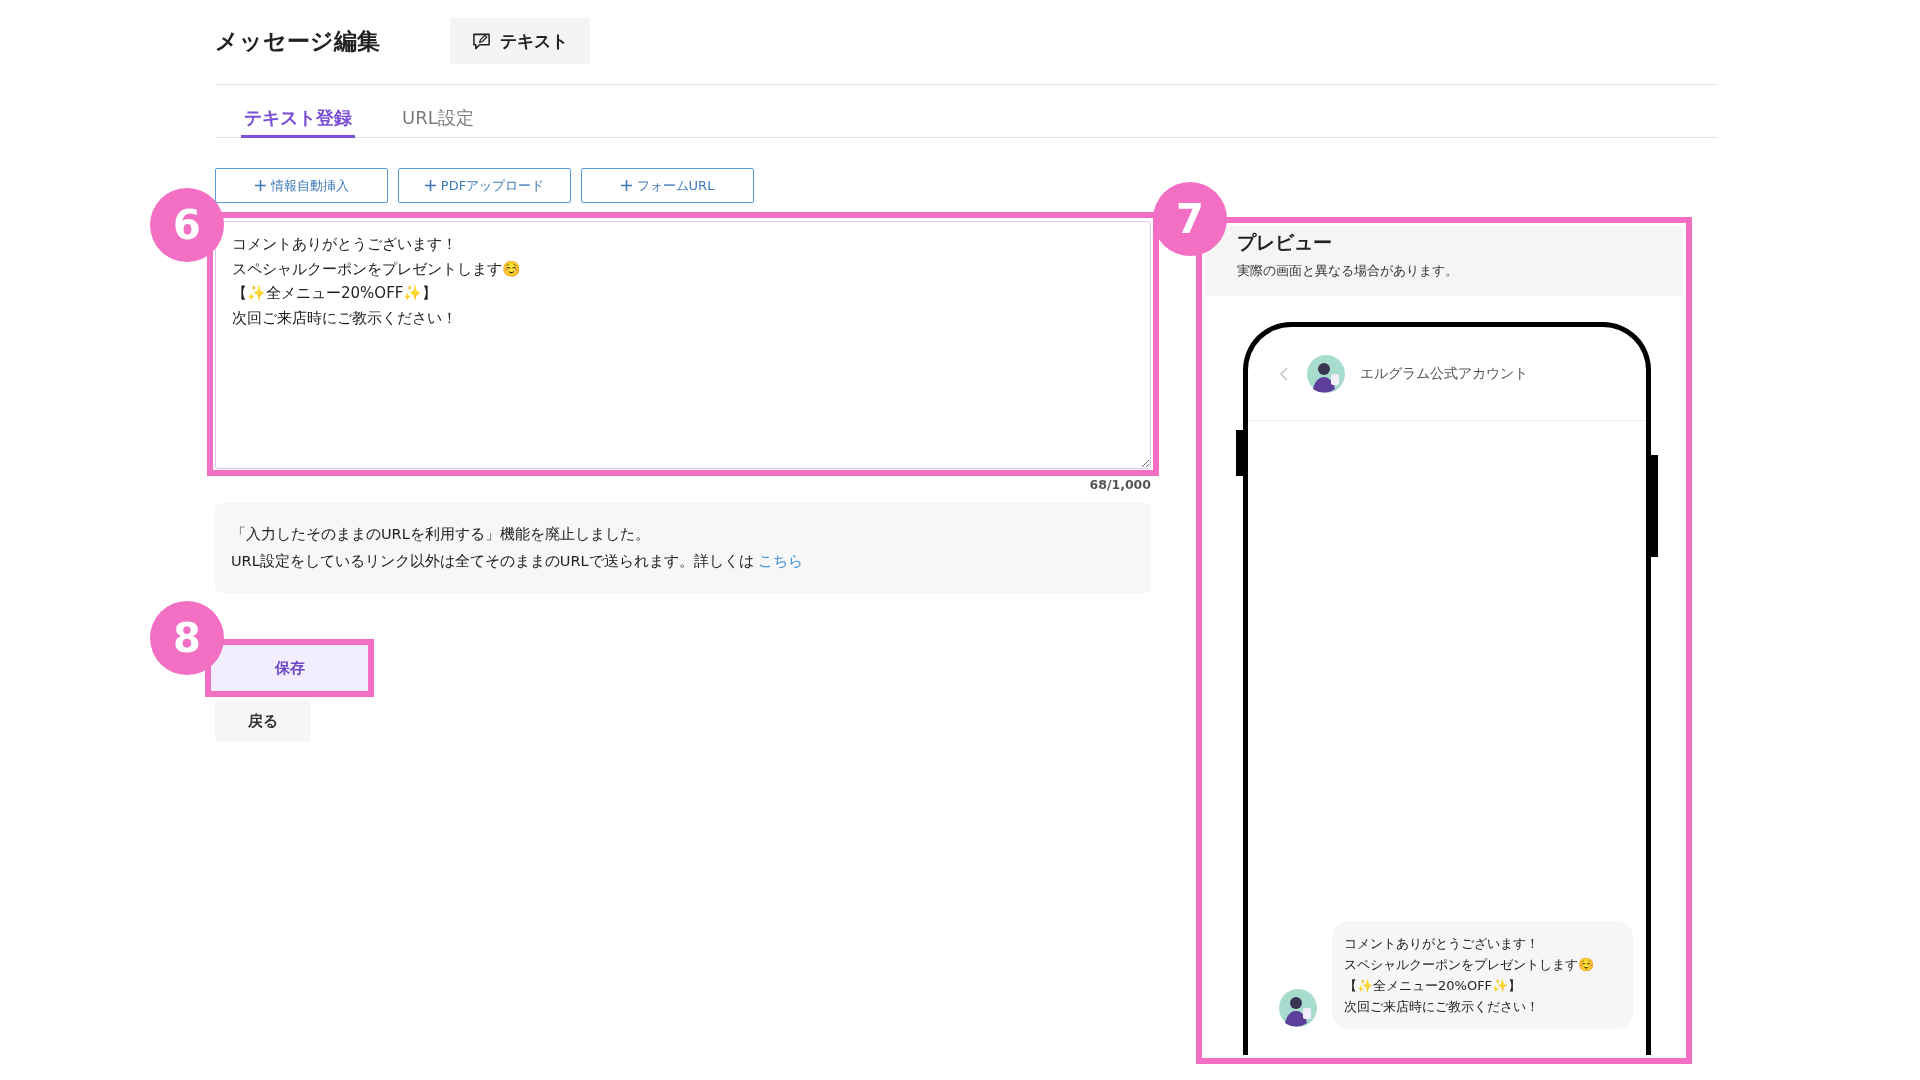 The image size is (1920, 1080). I want to click on preview-title: プレビュー, so click(1285, 243).